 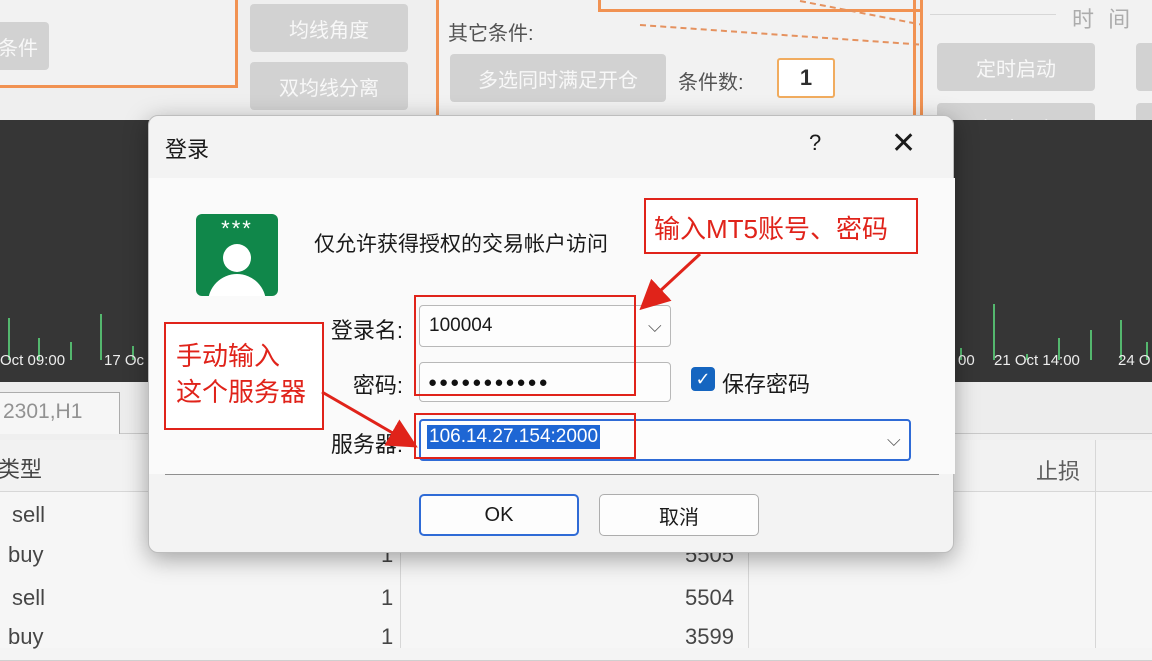 What do you see at coordinates (187, 149) in the screenshot?
I see `dialog-title: 登录` at bounding box center [187, 149].